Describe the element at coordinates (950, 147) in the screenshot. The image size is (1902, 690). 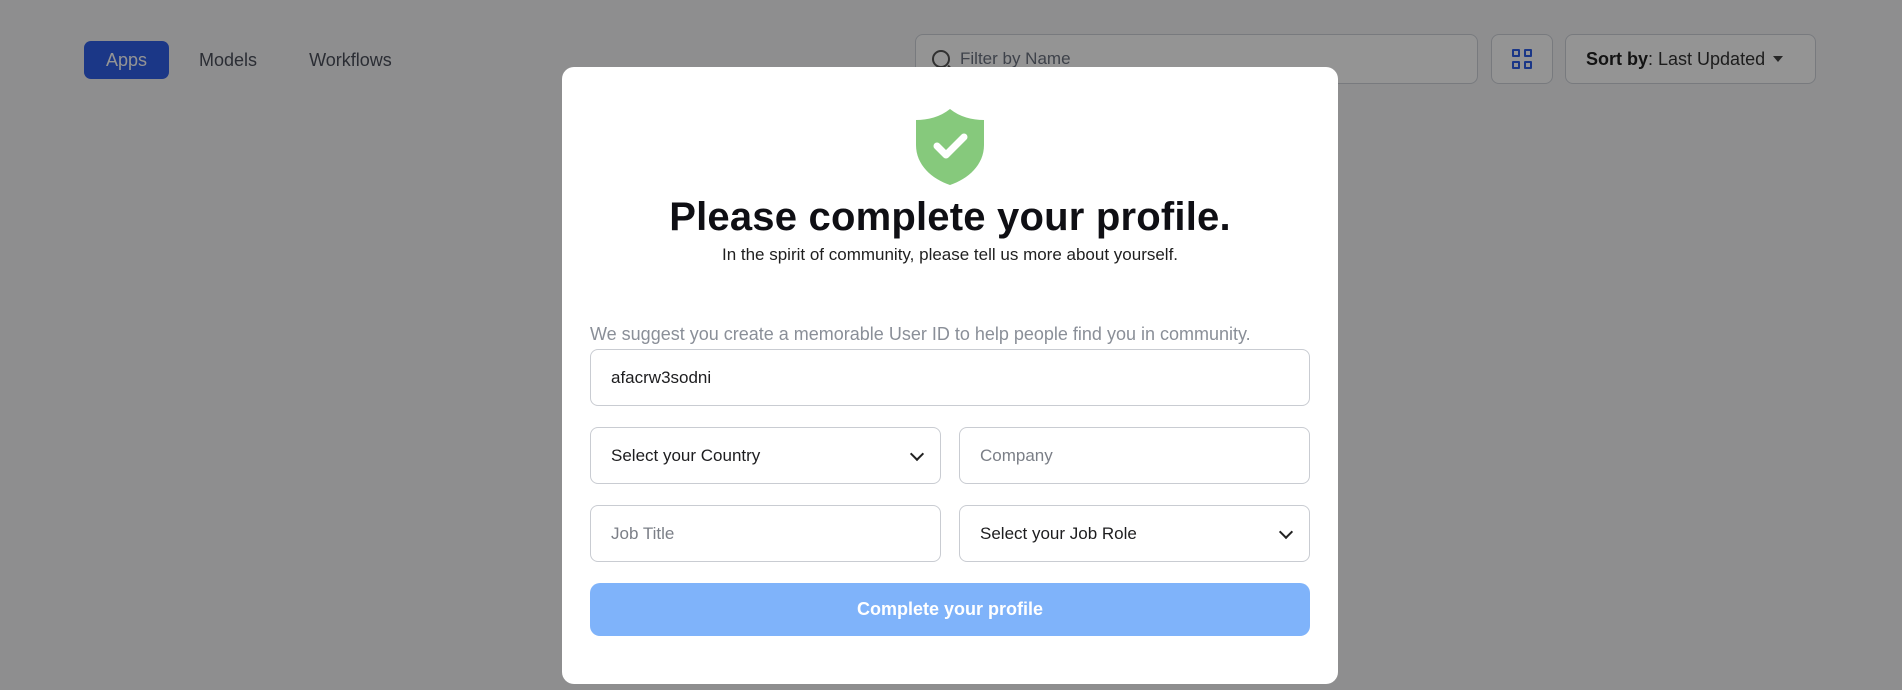
I see `shield-check-icon` at that location.